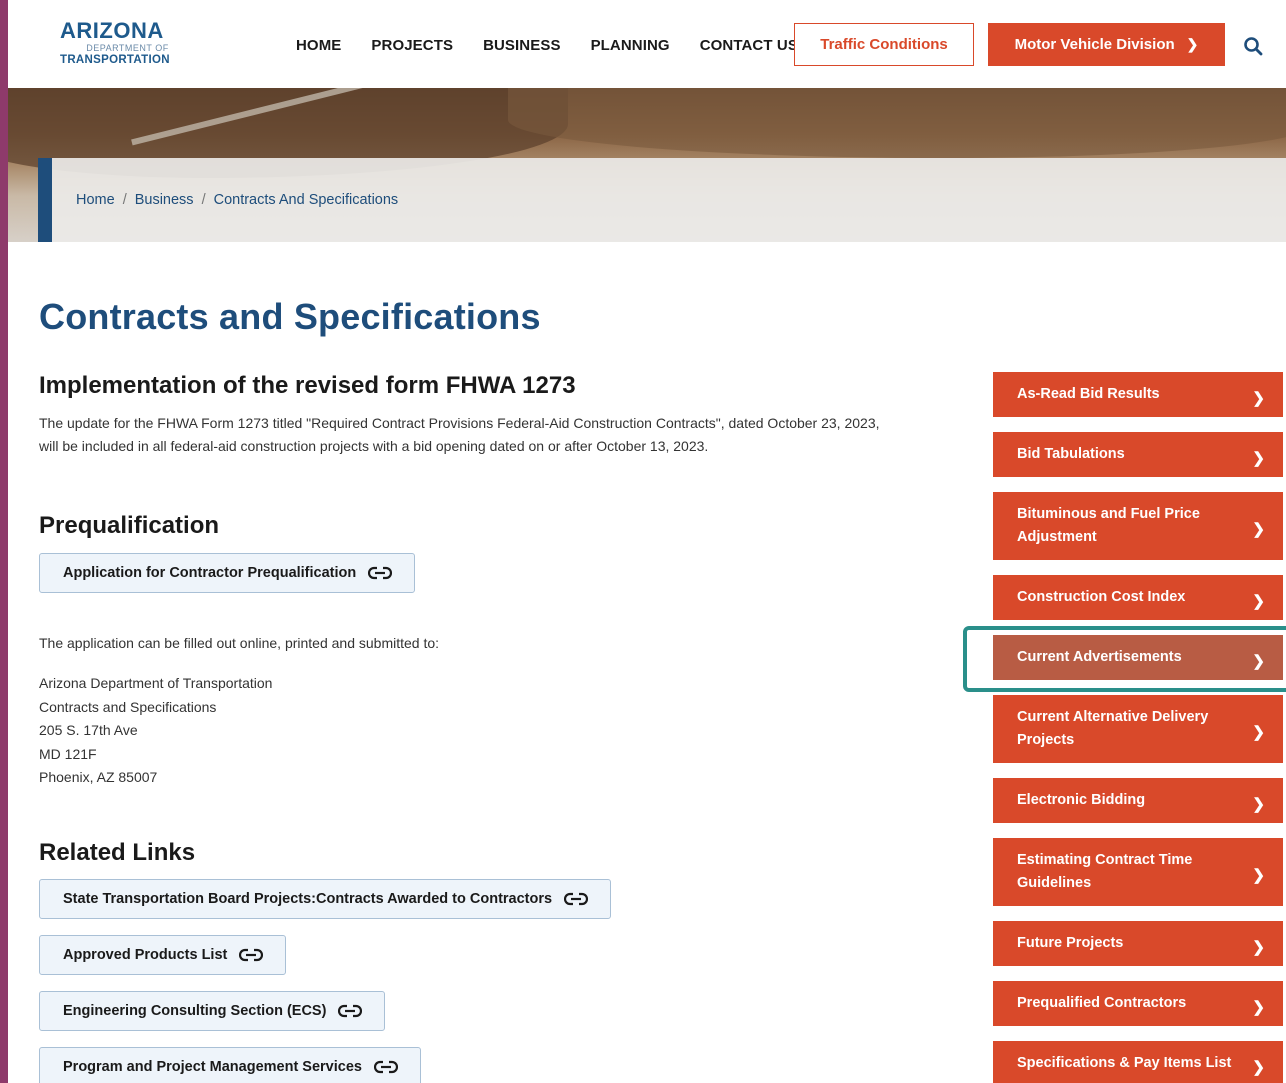  What do you see at coordinates (306, 200) in the screenshot?
I see `breadcrumb-current: Contracts And Specifications` at bounding box center [306, 200].